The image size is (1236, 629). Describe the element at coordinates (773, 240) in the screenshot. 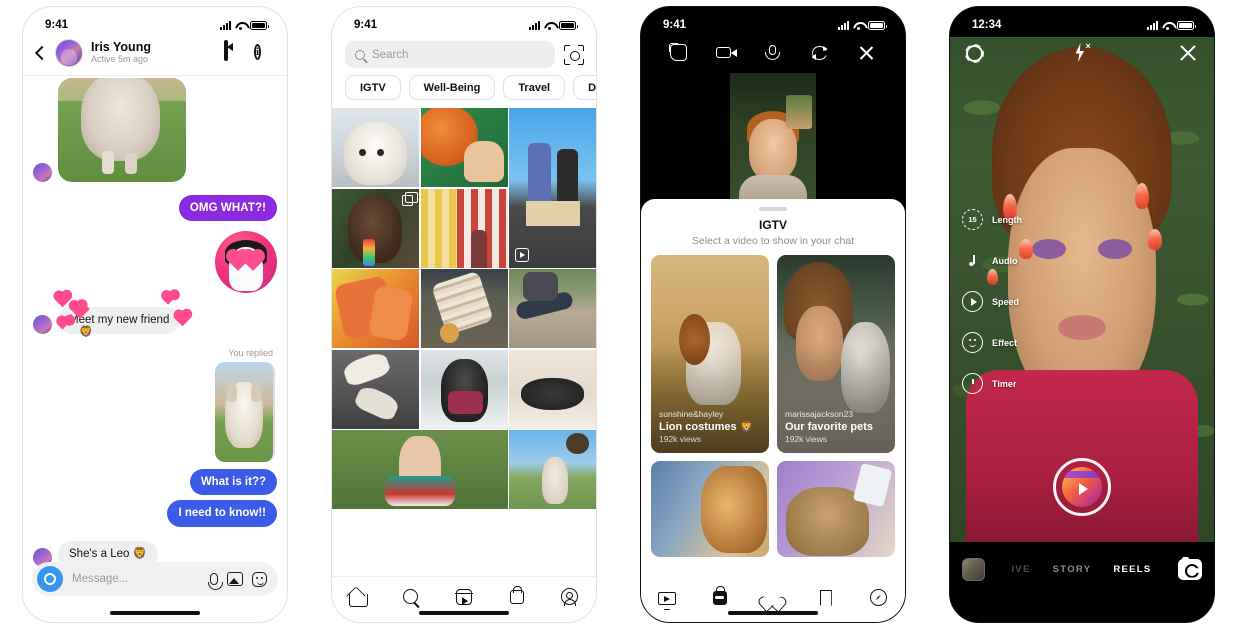

I see `sheet-subtitle: Select a video to show in your chat` at that location.